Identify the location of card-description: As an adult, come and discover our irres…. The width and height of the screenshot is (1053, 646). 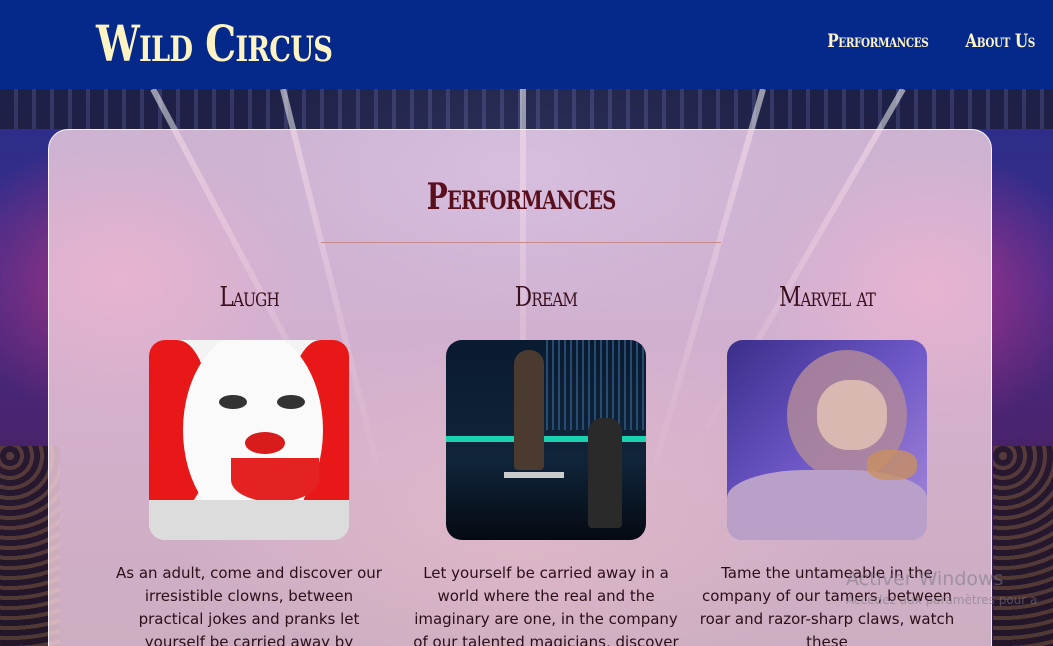
(249, 605).